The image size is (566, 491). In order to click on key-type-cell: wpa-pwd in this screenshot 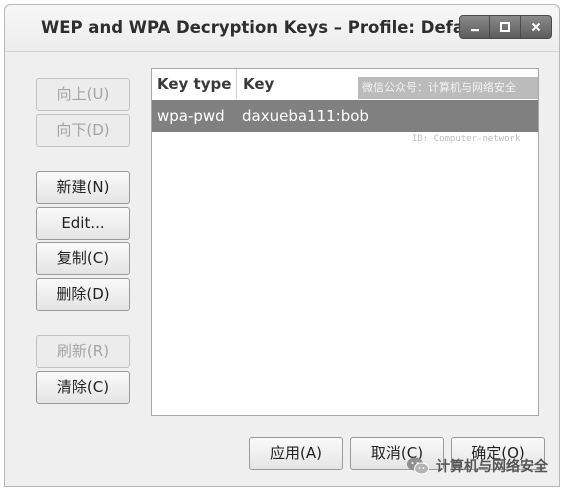, I will do `click(191, 116)`.